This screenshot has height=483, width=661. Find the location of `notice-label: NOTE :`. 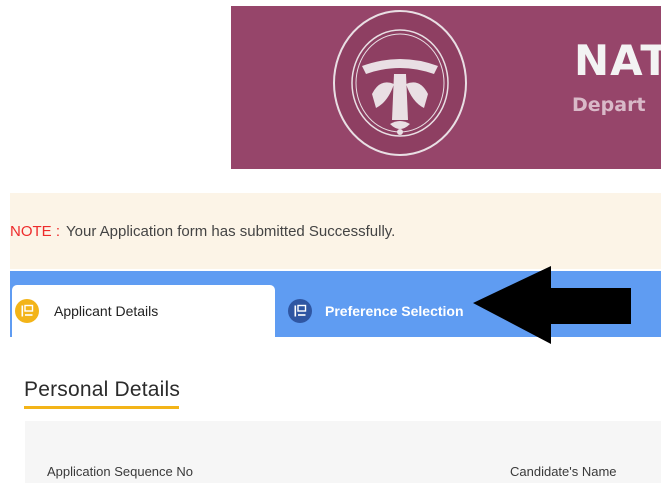

notice-label: NOTE : is located at coordinates (35, 231).